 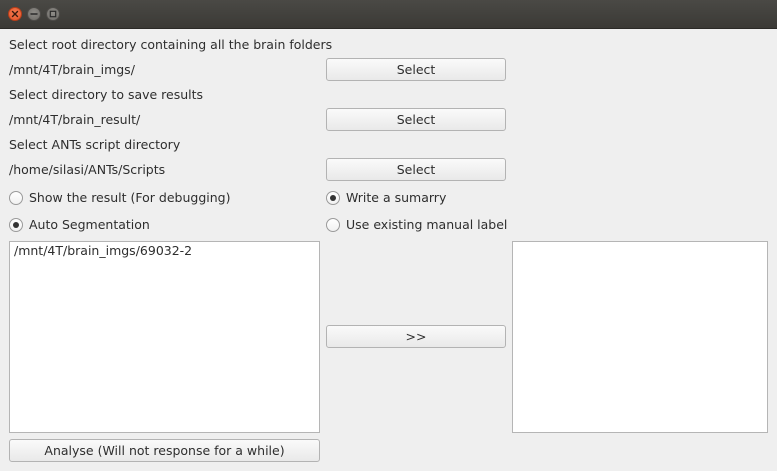 I want to click on minimize-icon, so click(x=34, y=14).